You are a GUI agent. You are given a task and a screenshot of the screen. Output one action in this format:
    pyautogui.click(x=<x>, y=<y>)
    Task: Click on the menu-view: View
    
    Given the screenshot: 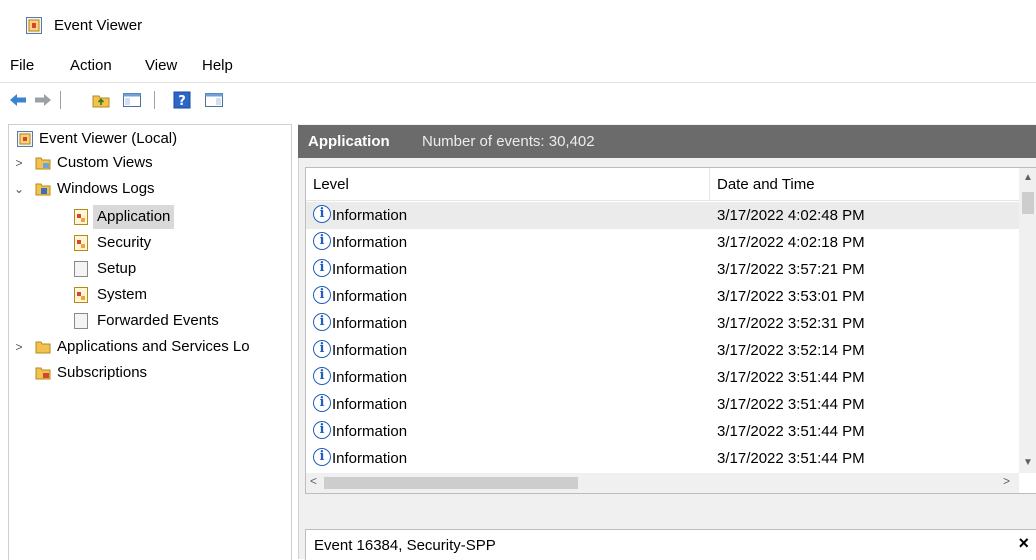 What is the action you would take?
    pyautogui.click(x=161, y=65)
    